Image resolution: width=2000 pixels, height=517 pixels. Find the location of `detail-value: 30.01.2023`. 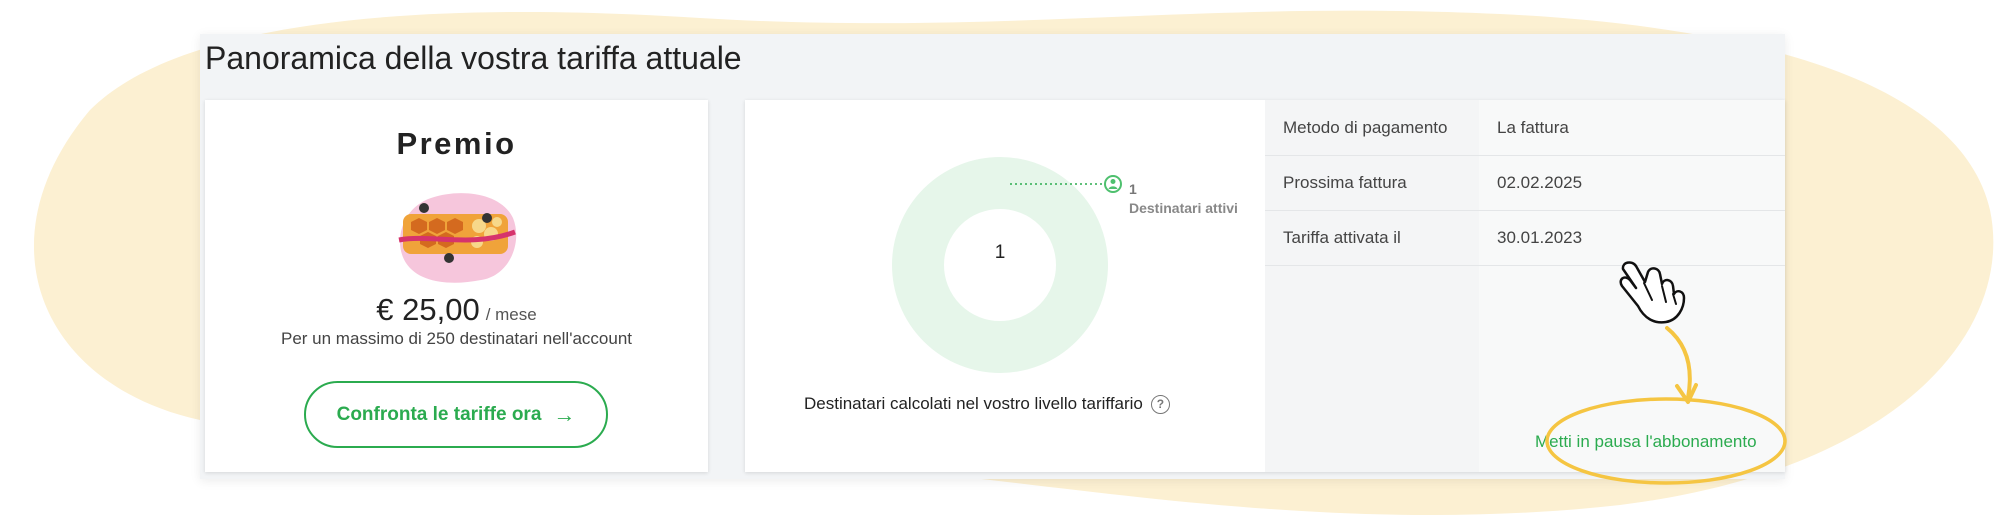

detail-value: 30.01.2023 is located at coordinates (1540, 237).